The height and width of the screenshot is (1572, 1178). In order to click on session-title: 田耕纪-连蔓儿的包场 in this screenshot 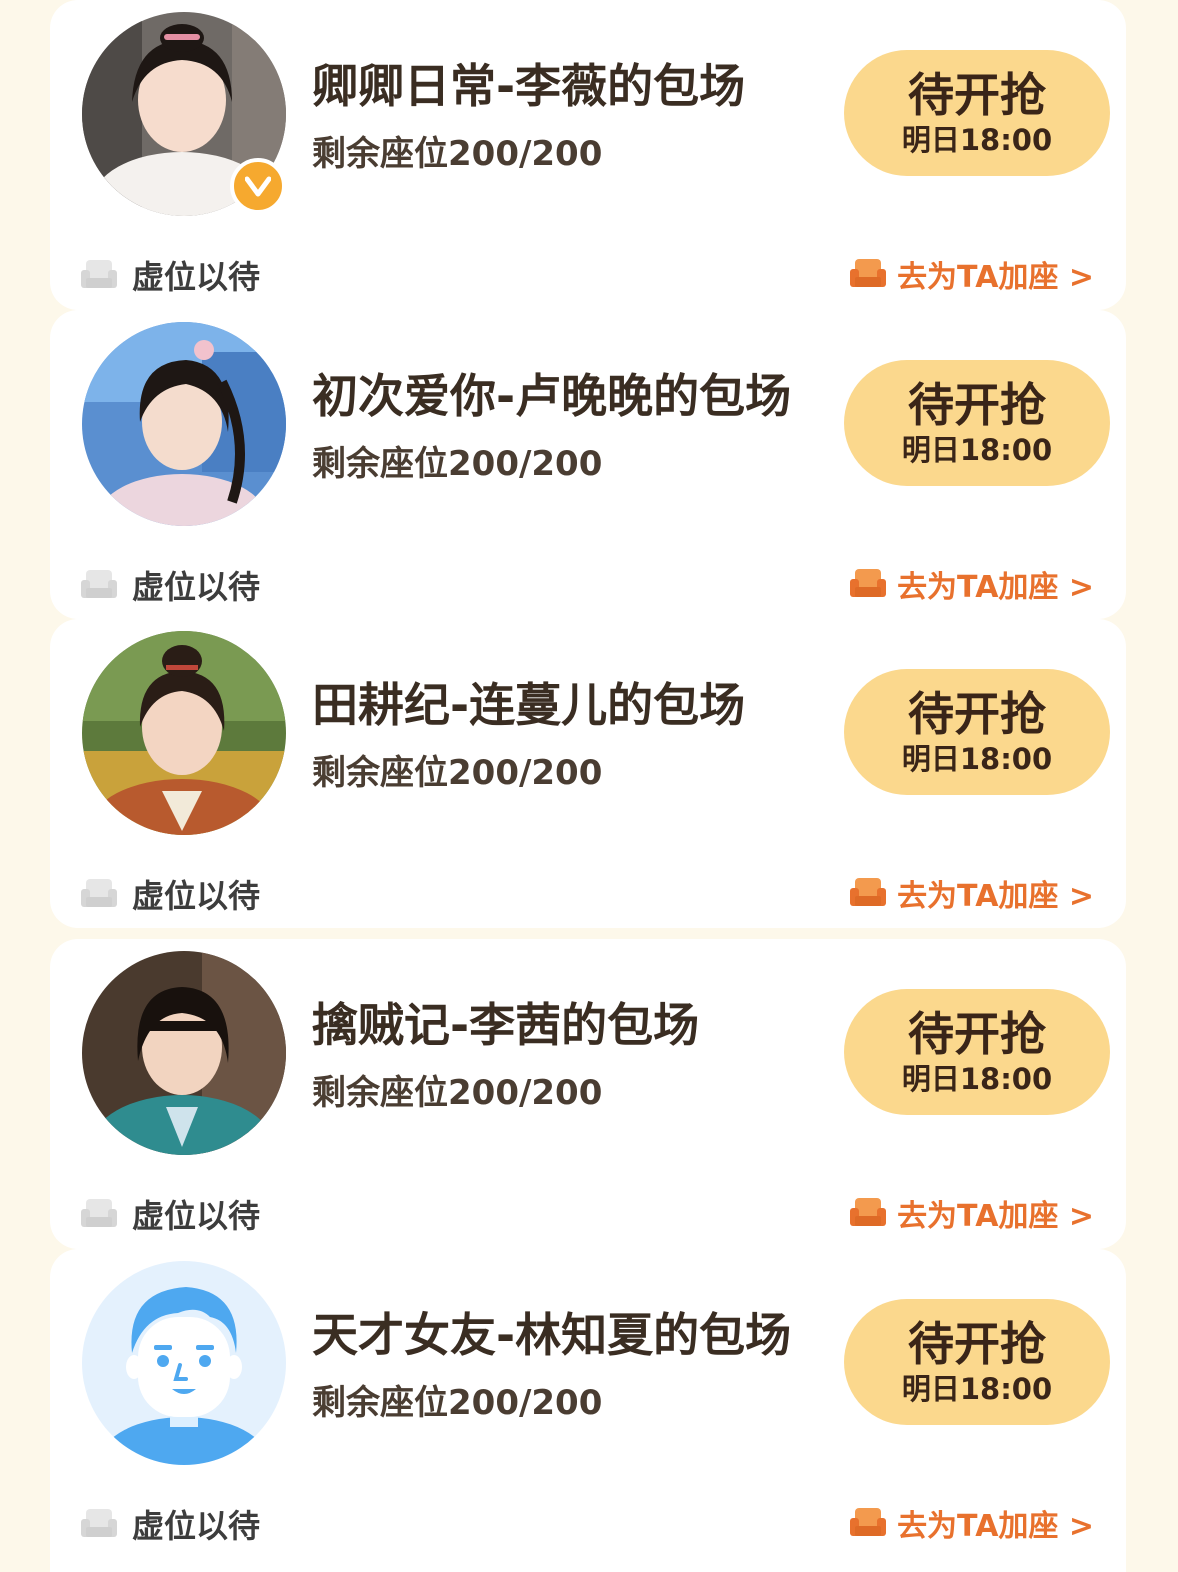, I will do `click(529, 705)`.